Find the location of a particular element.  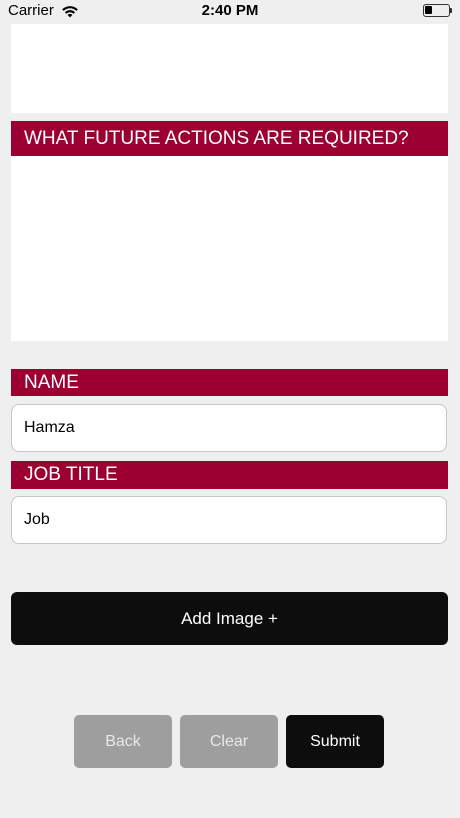

name-header: NAME is located at coordinates (229, 382).